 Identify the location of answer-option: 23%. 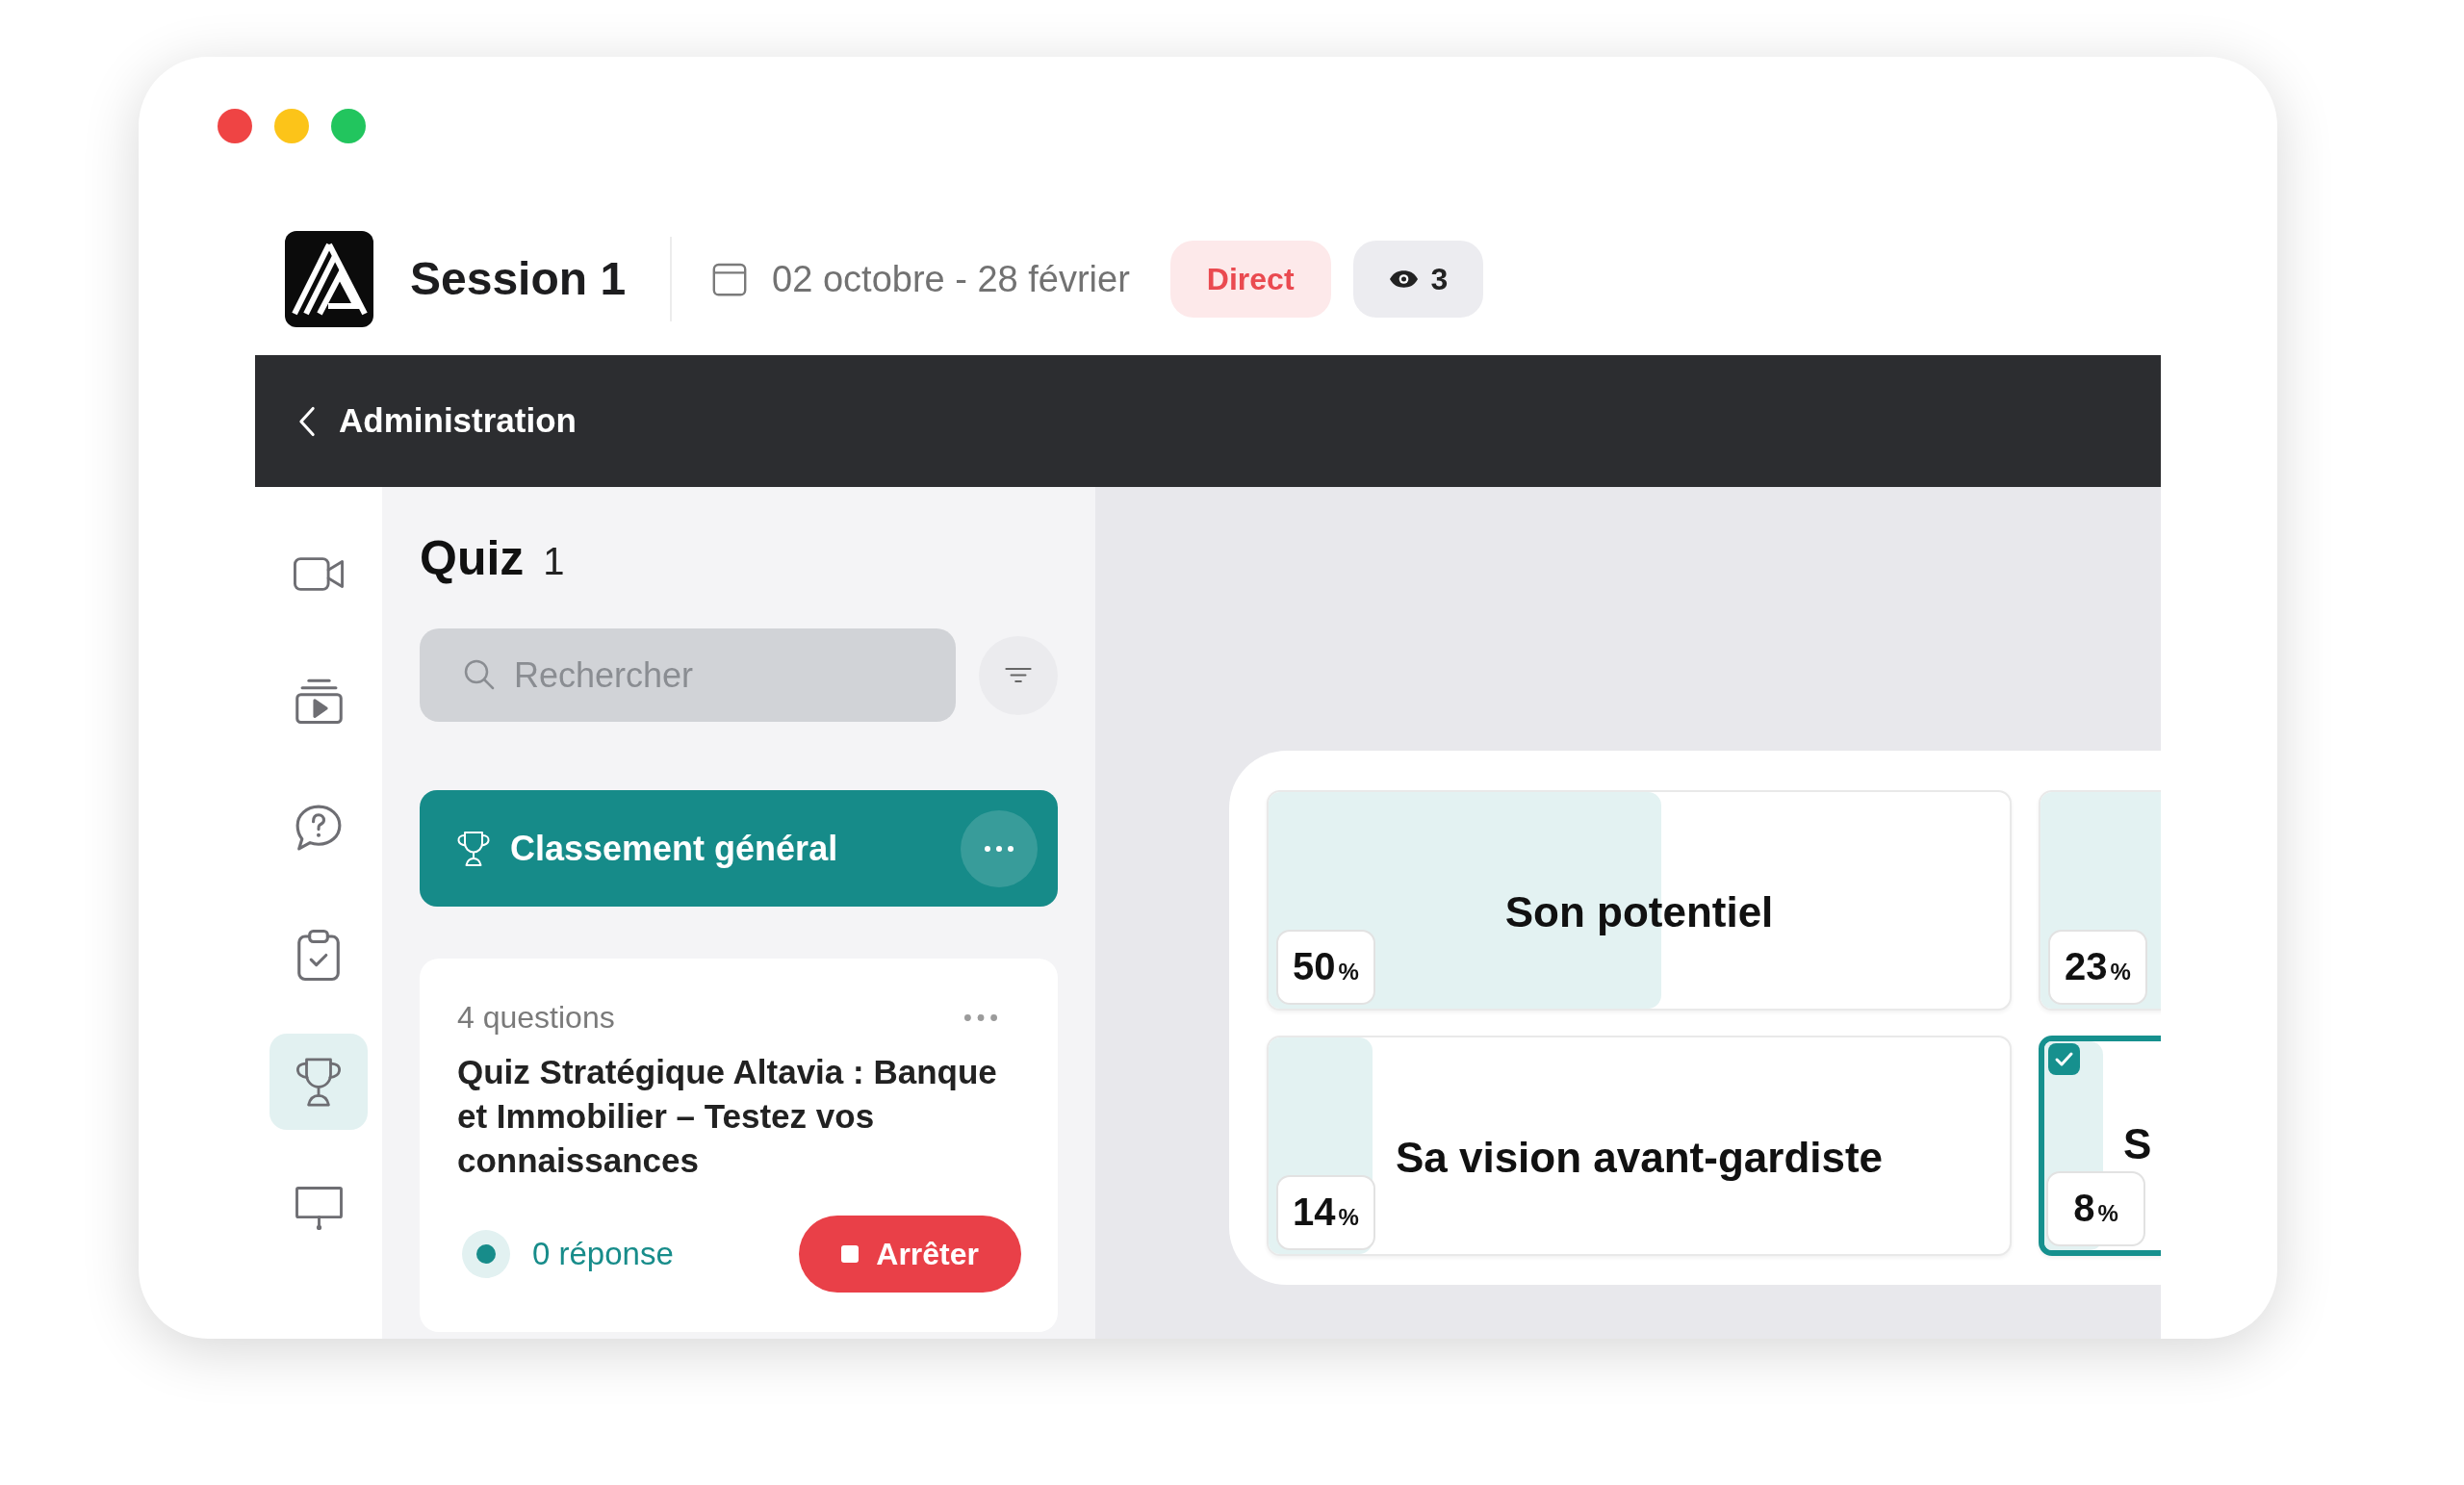
(2100, 900).